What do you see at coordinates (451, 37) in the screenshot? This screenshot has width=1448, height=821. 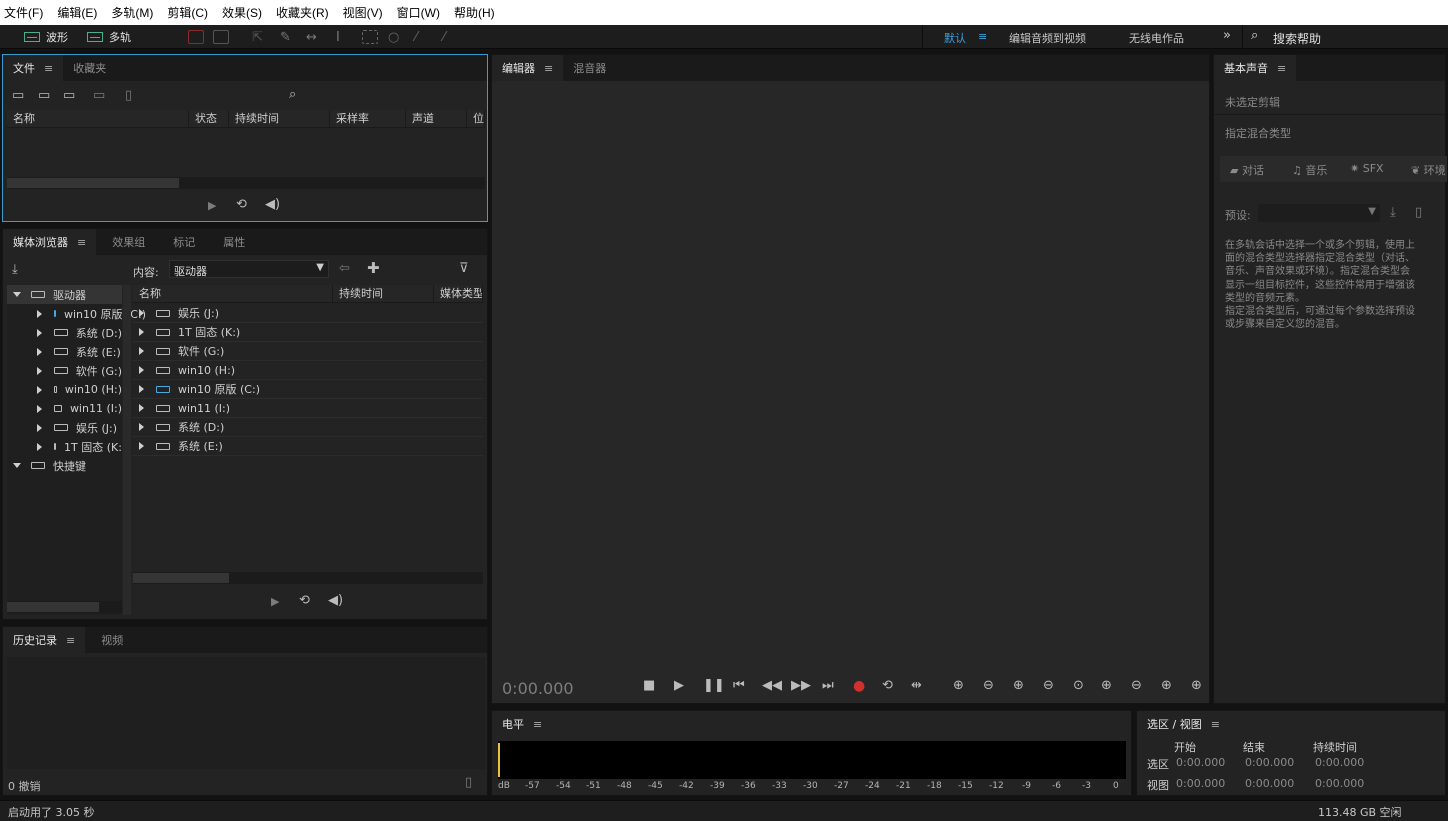 I see `spot-healing-icon: ⁄` at bounding box center [451, 37].